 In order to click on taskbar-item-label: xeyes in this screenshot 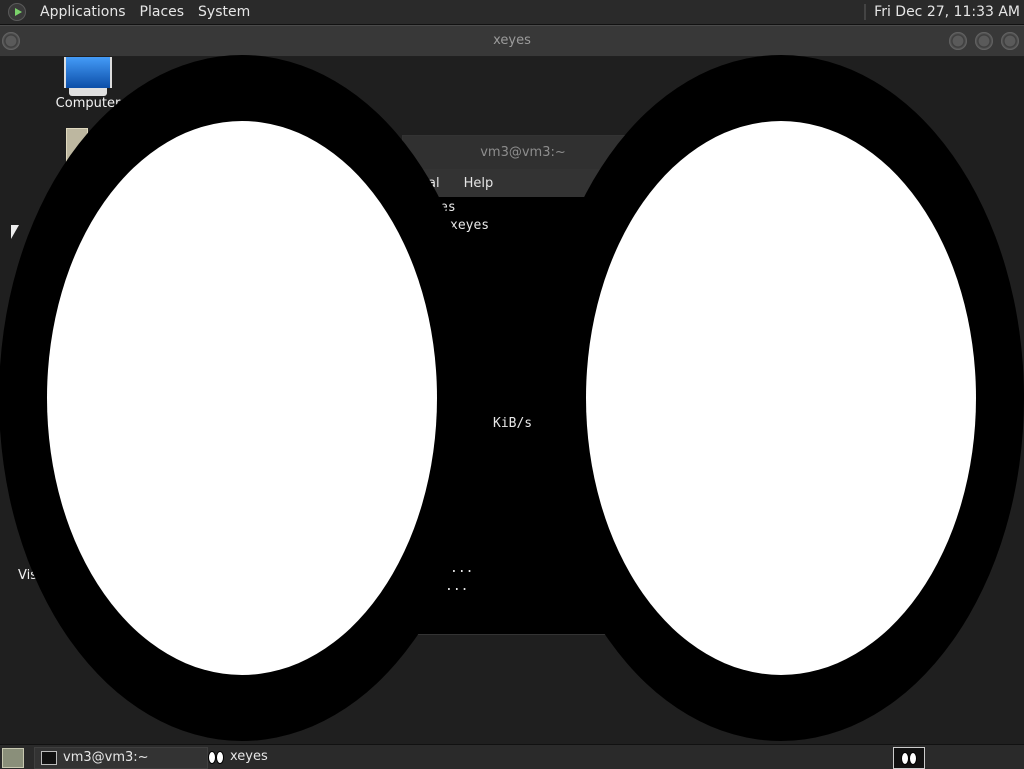, I will do `click(249, 756)`.